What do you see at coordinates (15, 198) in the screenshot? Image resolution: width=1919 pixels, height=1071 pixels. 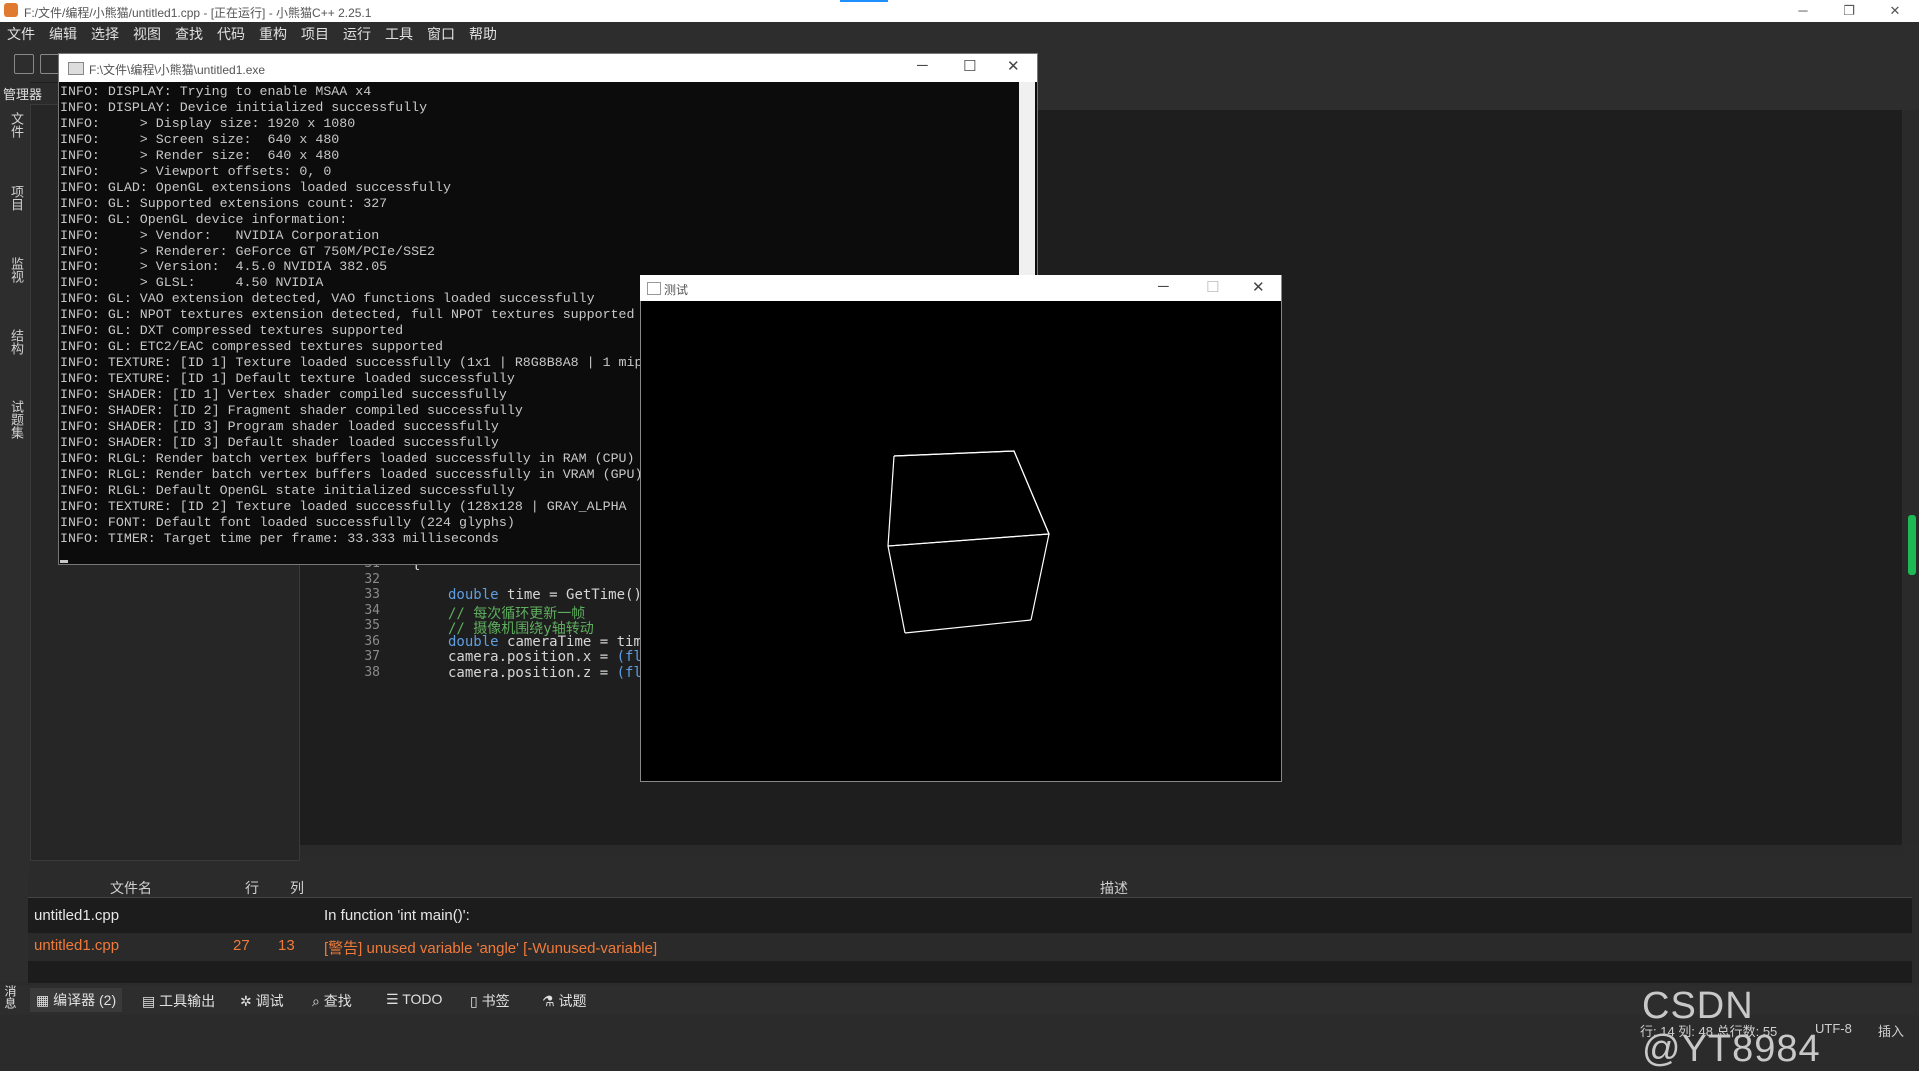 I see `vtab-project: 项目` at bounding box center [15, 198].